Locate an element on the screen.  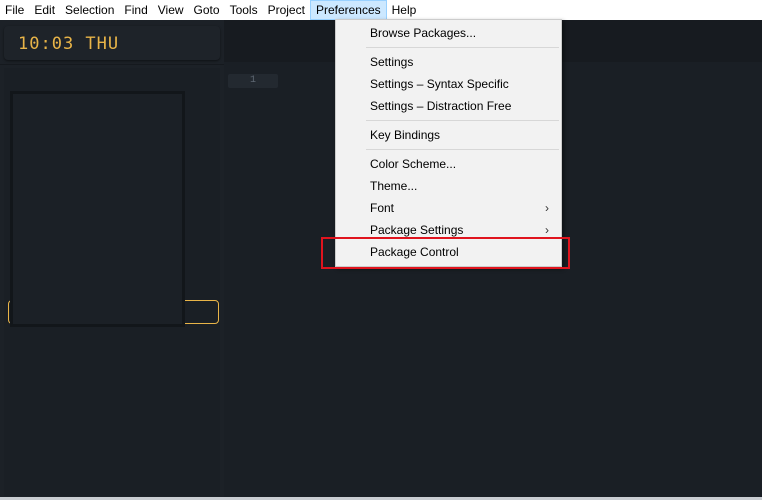
menu-find: Find is located at coordinates (135, 10).